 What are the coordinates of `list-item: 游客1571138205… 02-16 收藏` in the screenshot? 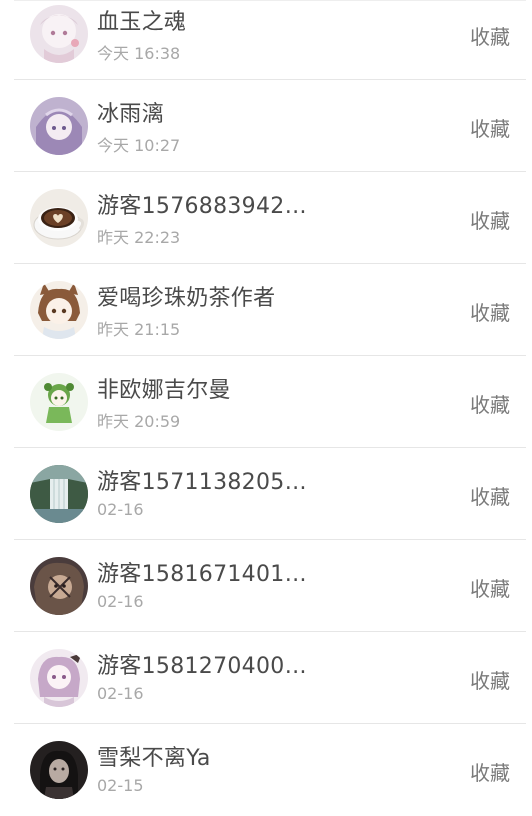 It's located at (266, 494).